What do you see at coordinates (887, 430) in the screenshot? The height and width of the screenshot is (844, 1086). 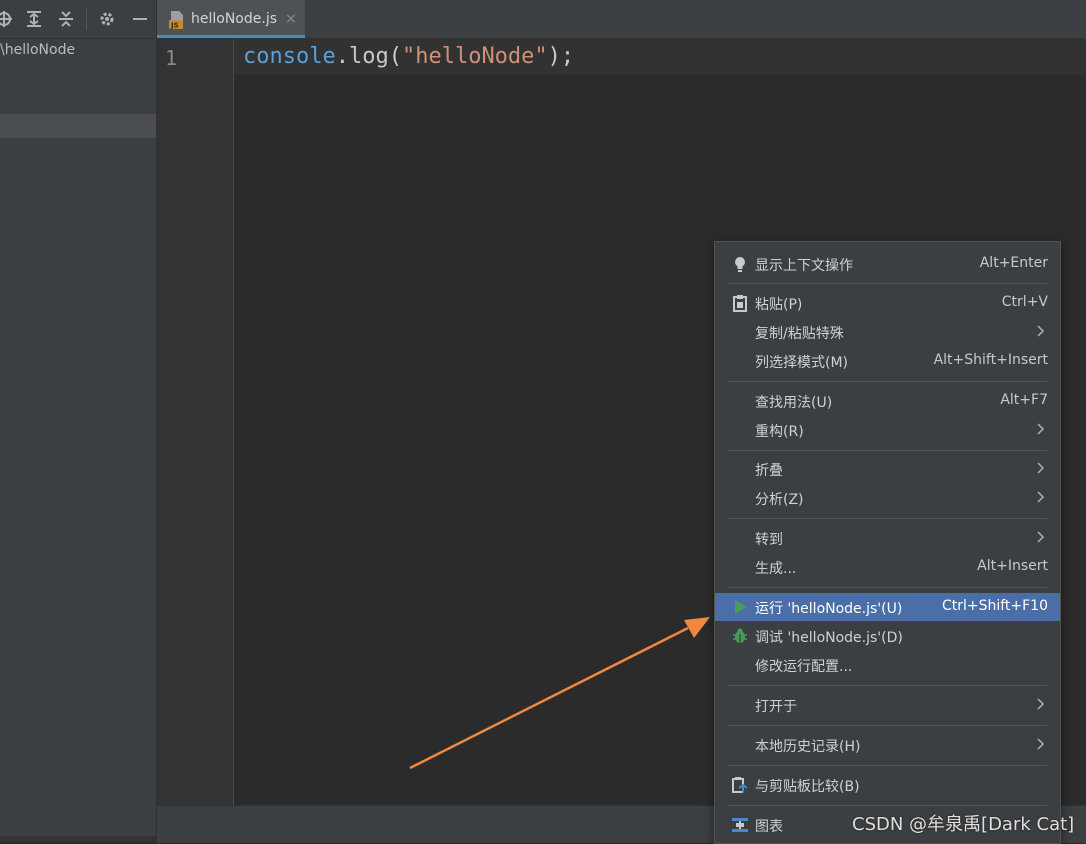 I see `menu-item-refactor: 重构(R)` at bounding box center [887, 430].